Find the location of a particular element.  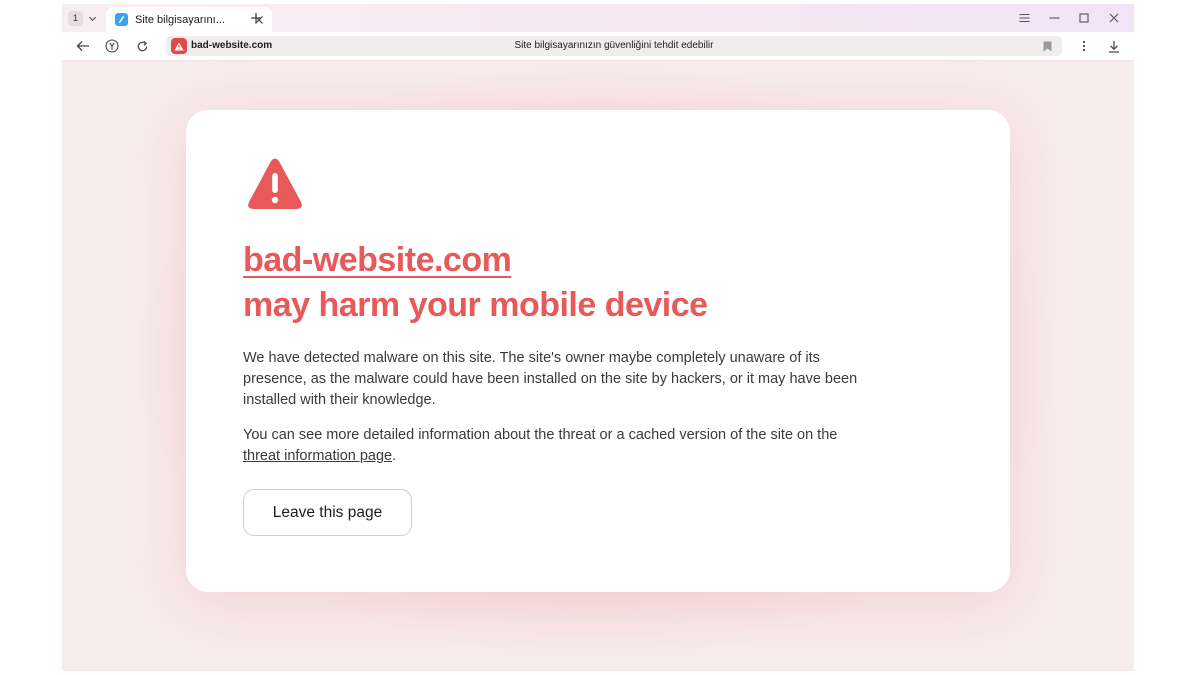

more-menu-button is located at coordinates (1084, 46).